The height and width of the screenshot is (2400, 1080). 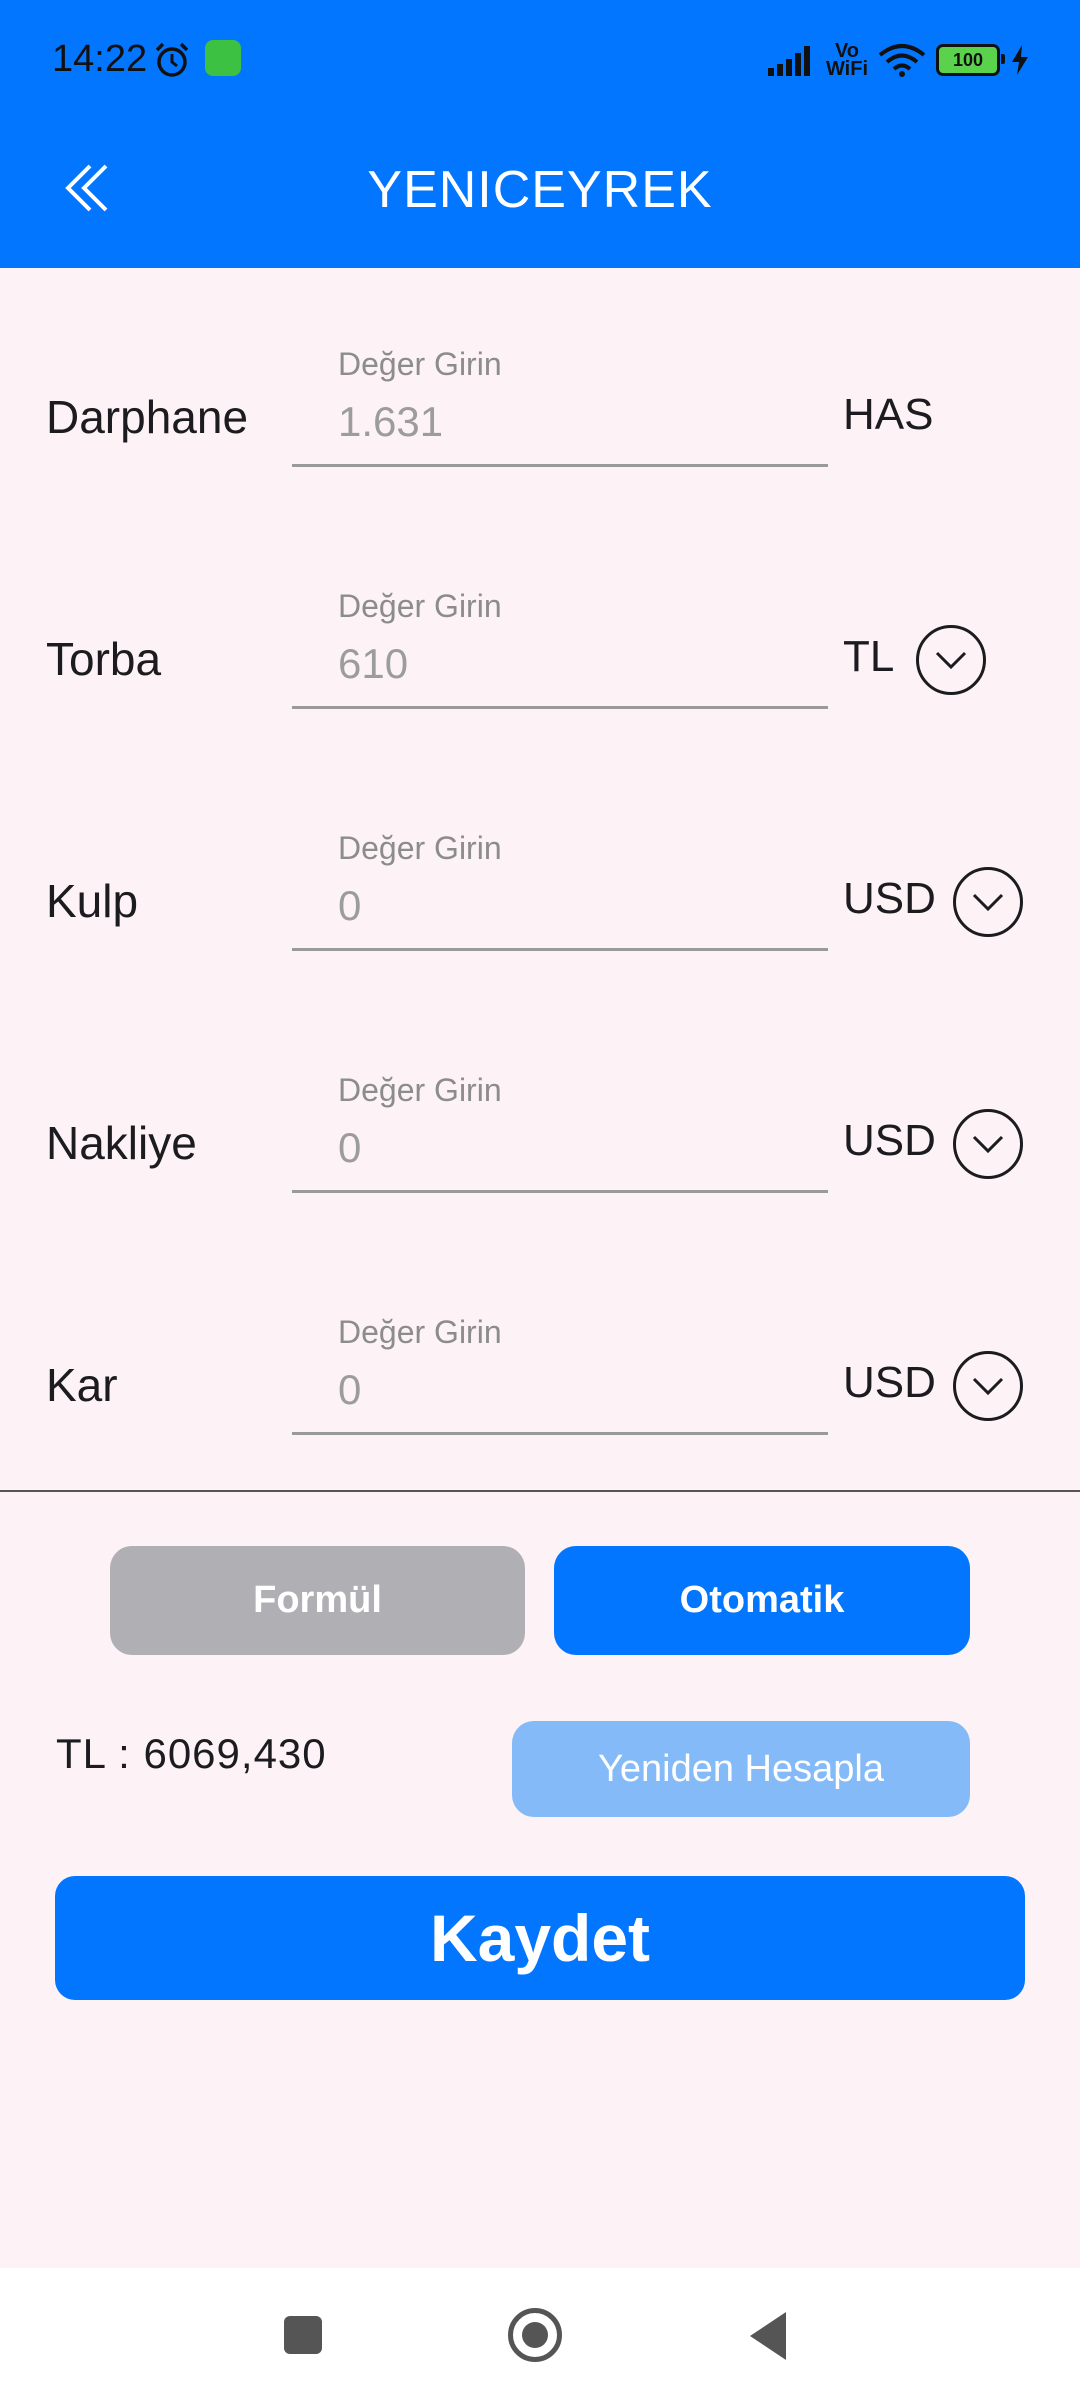 What do you see at coordinates (540, 134) in the screenshot?
I see `app-header: 14:22 Vo WiFi 100 YENICEYREK` at bounding box center [540, 134].